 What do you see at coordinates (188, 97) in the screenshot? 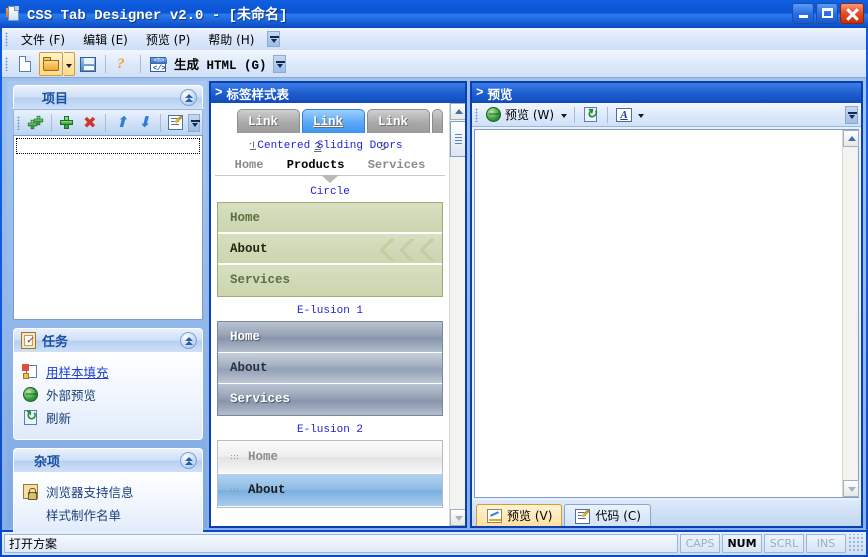
I see `project-collapse-chevron-up-icon` at bounding box center [188, 97].